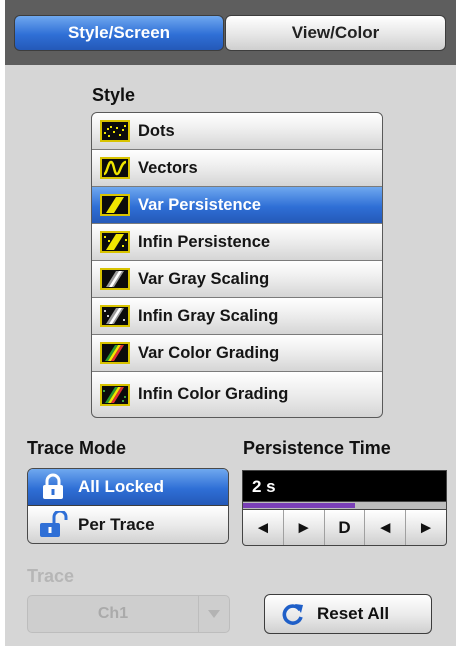 The width and height of the screenshot is (456, 646). I want to click on style-heading: Style, so click(114, 95).